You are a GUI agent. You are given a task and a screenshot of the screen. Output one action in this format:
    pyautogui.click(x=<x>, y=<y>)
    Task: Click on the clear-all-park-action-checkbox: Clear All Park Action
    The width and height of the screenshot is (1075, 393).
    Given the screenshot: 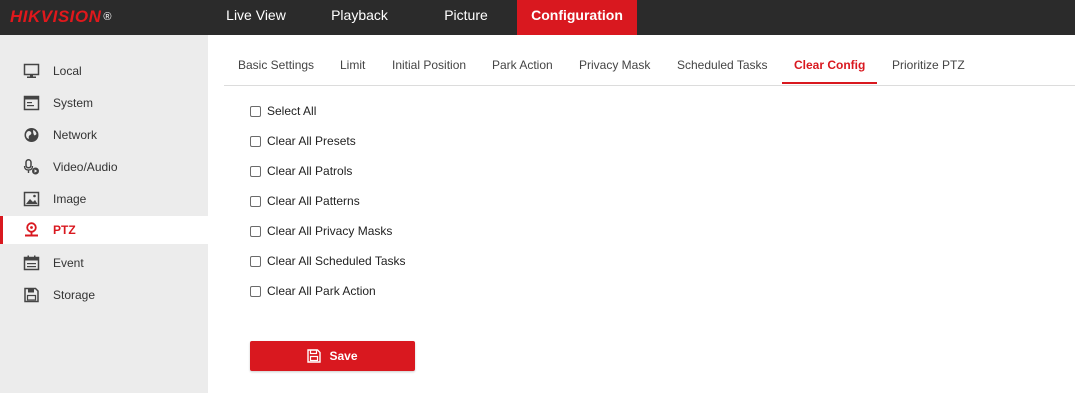 What is the action you would take?
    pyautogui.click(x=313, y=291)
    